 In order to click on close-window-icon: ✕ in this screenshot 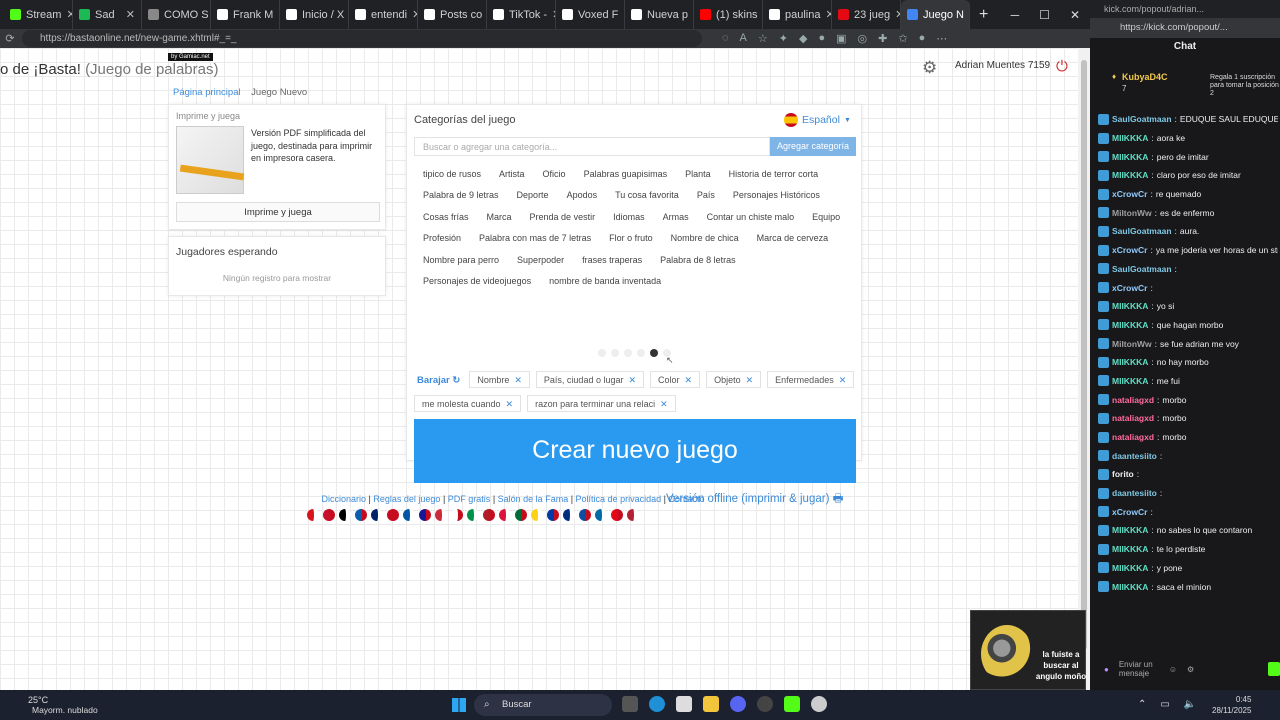, I will do `click(1075, 15)`.